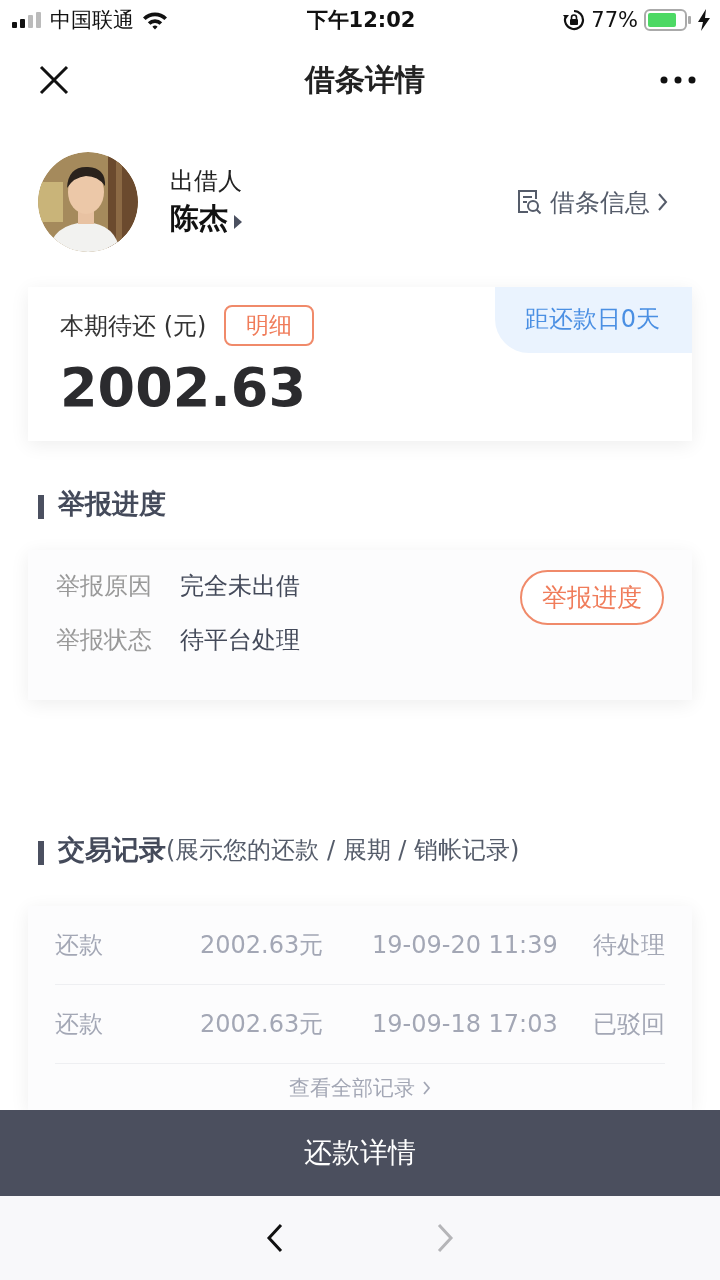  I want to click on back-icon, so click(275, 1238).